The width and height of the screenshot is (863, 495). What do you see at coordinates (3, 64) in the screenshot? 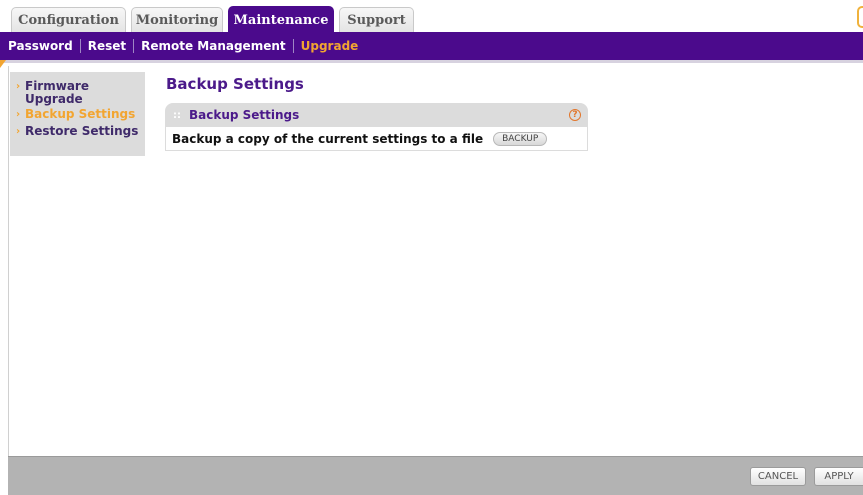
I see `corner-marker` at bounding box center [3, 64].